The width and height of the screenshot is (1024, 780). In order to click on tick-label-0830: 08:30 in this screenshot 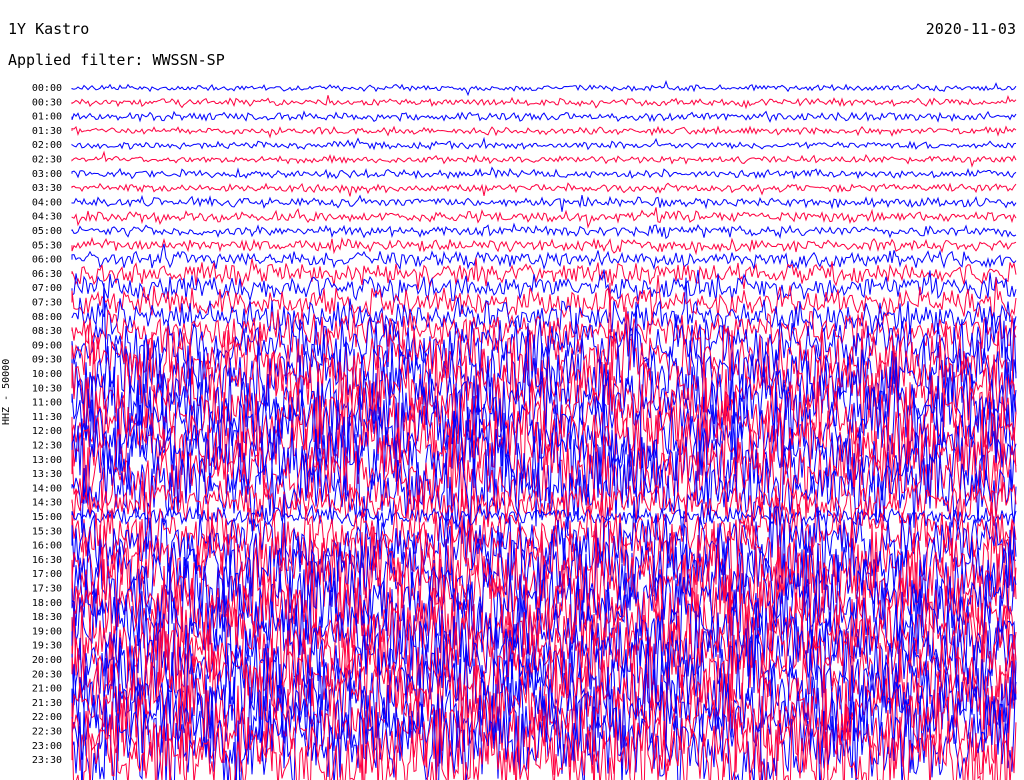, I will do `click(47, 331)`.